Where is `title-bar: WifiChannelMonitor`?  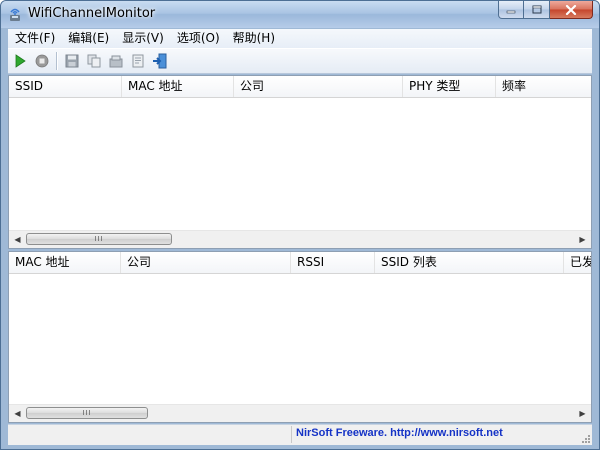 title-bar: WifiChannelMonitor is located at coordinates (300, 14).